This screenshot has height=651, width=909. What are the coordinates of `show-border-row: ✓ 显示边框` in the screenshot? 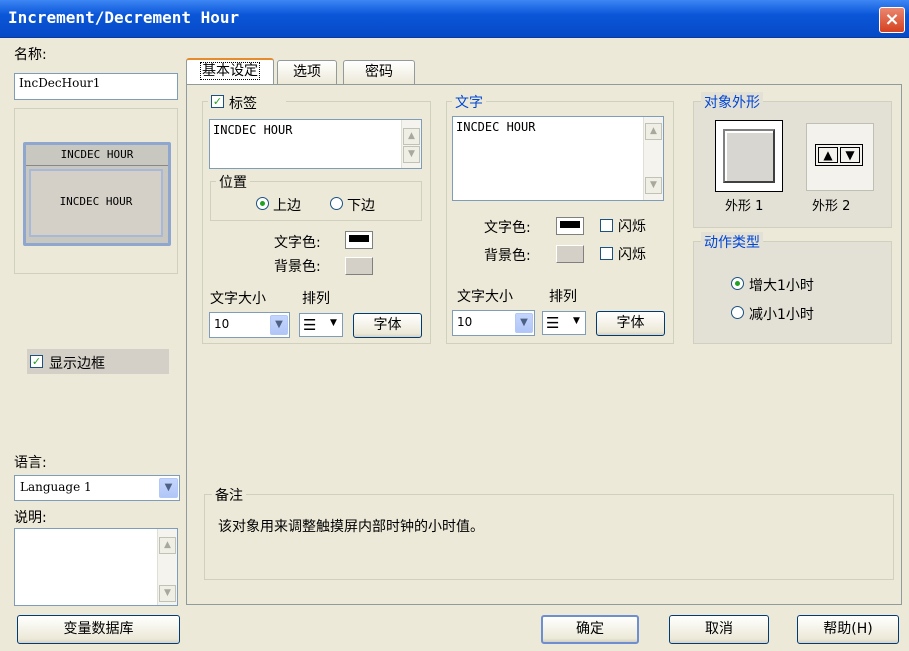 It's located at (98, 361).